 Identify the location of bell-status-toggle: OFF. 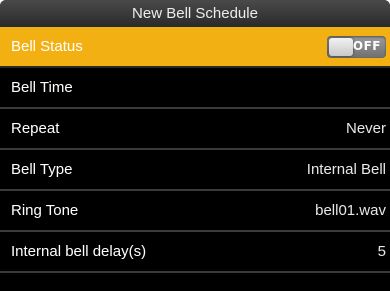
(356, 46).